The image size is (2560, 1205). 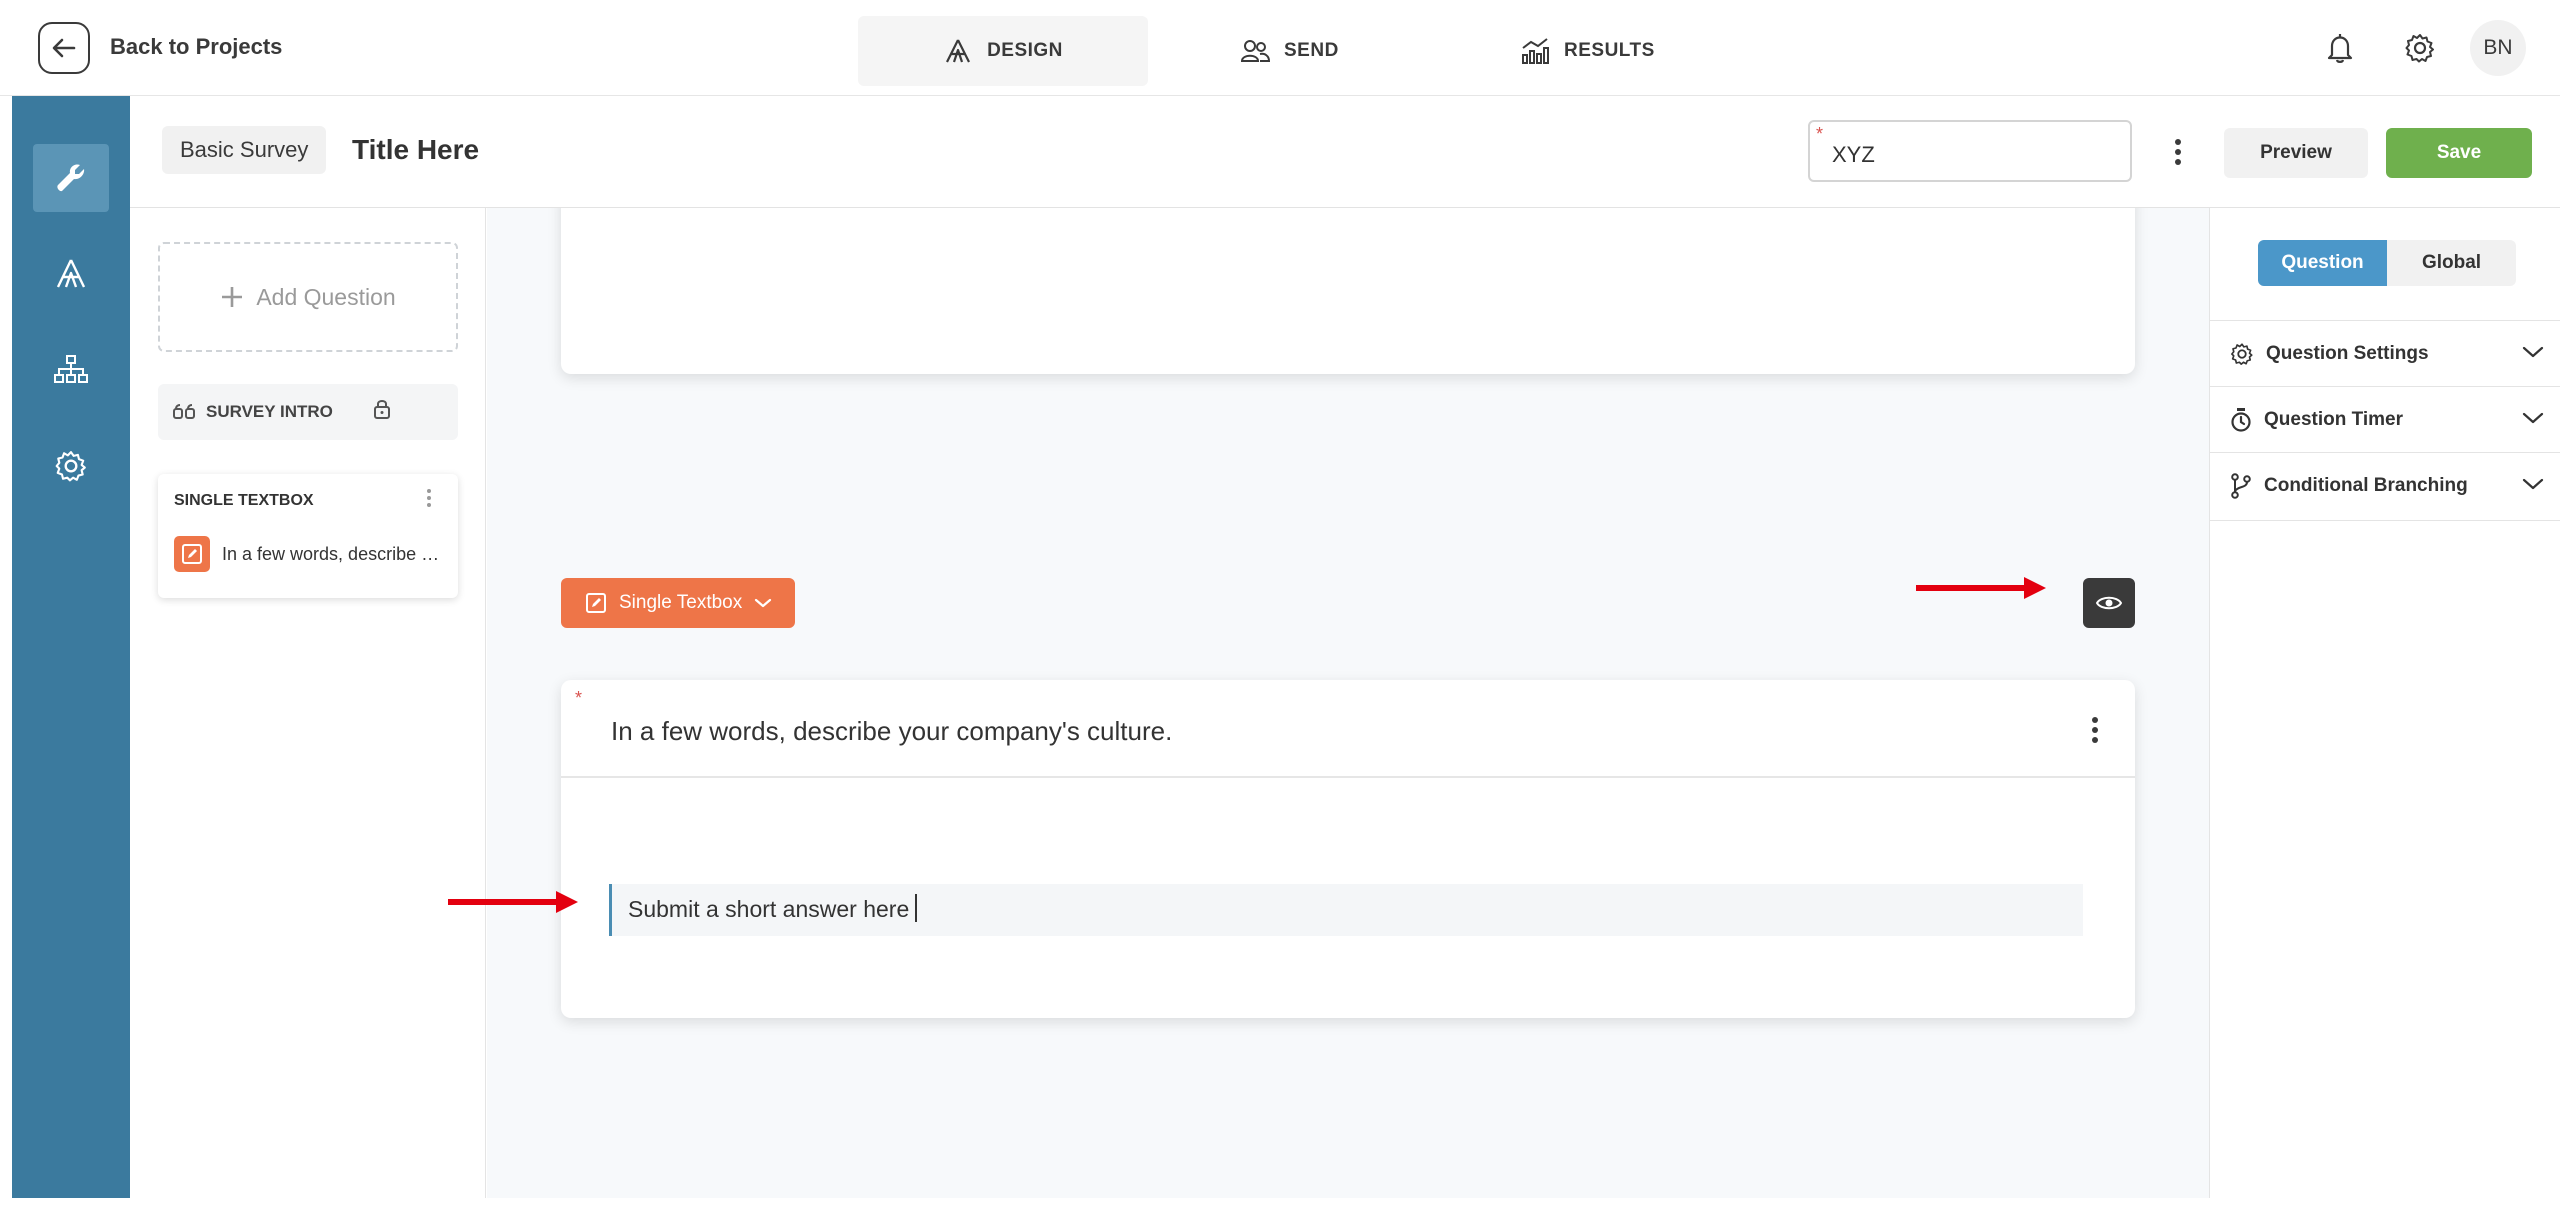 I want to click on preview-button: Preview, so click(x=2296, y=153).